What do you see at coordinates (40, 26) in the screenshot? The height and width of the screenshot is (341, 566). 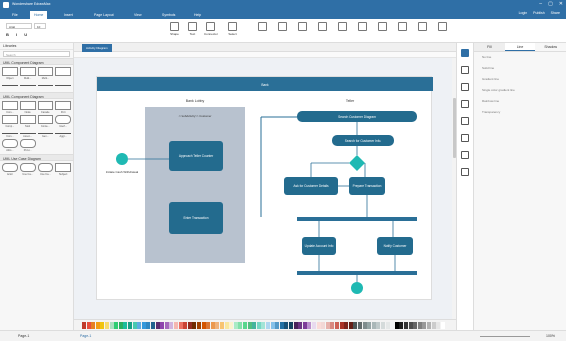 I see `font-size-select: 10` at bounding box center [40, 26].